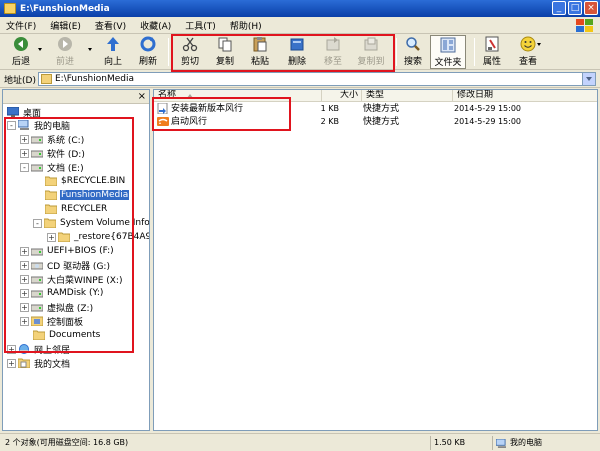  Describe the element at coordinates (527, 62) in the screenshot. I see `views-label: 查看` at that location.